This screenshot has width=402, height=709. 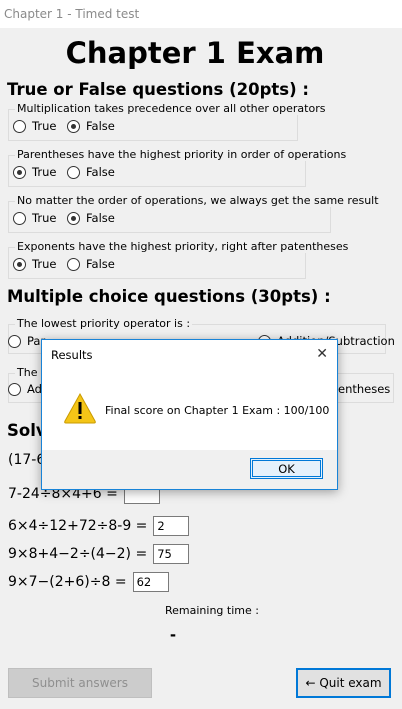 I want to click on tf-q1-false-radio: False, so click(x=91, y=126).